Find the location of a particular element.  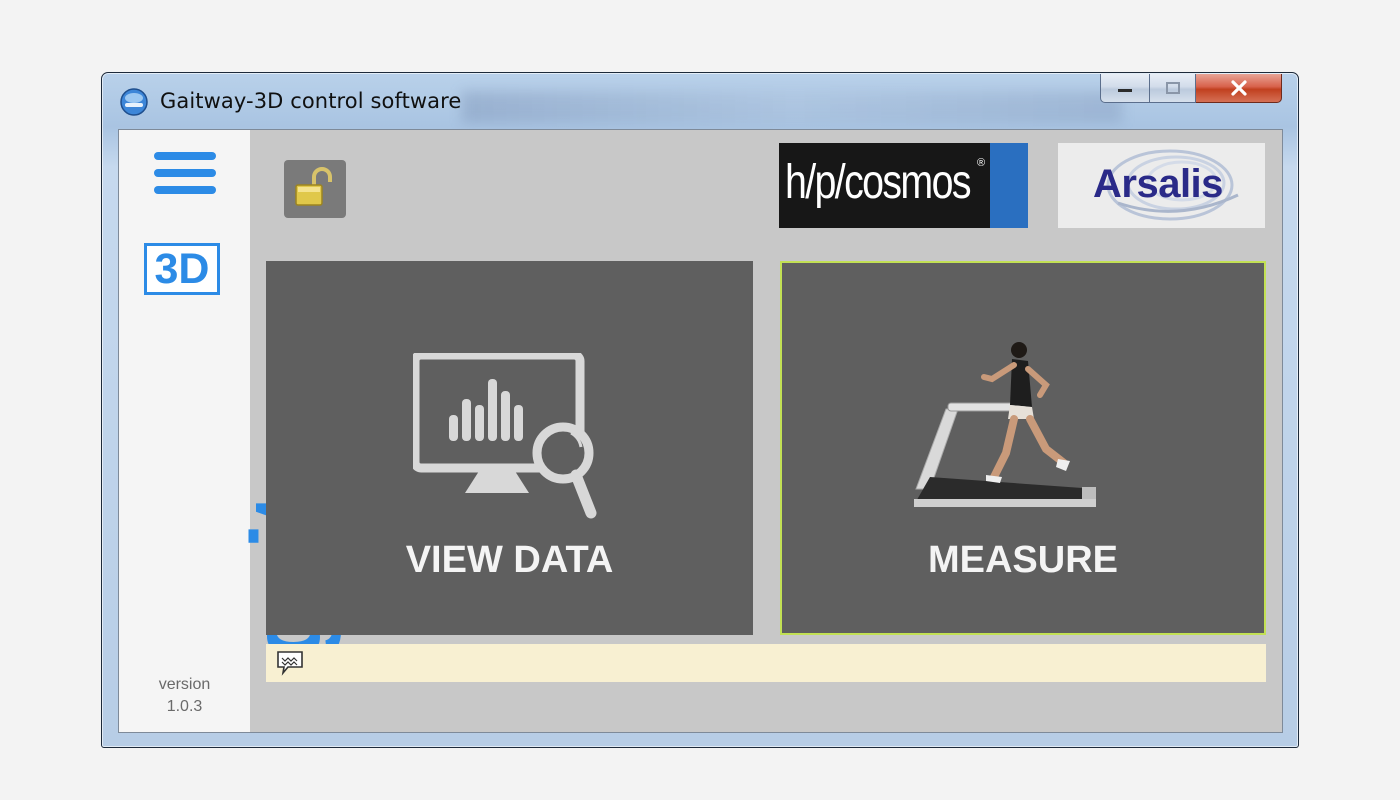

hpcosmos-logo-stripe is located at coordinates (1009, 185).